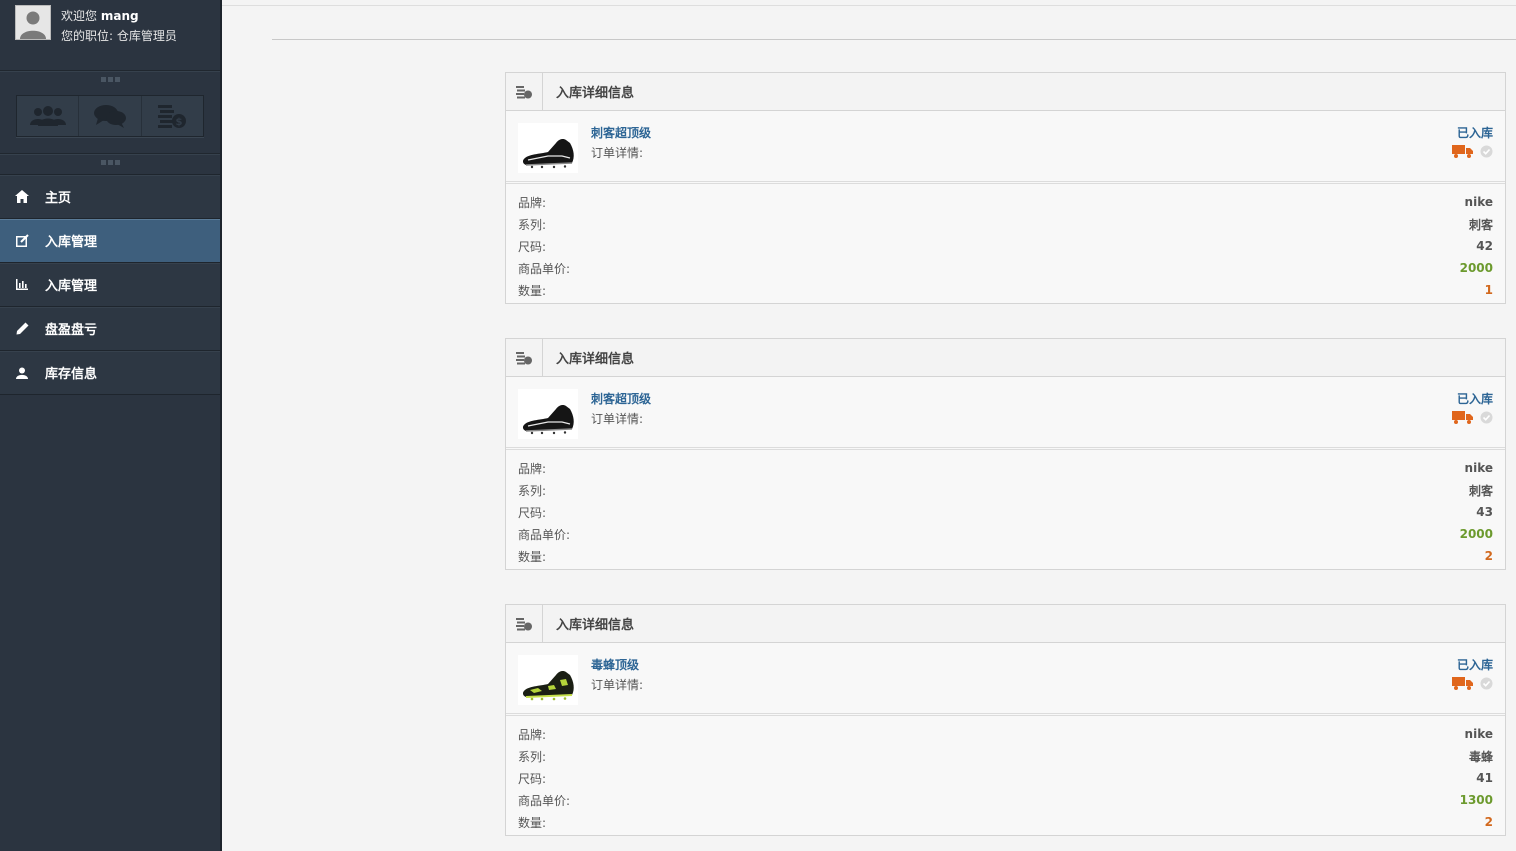 The image size is (1516, 851). I want to click on coins-icon: $, so click(172, 116).